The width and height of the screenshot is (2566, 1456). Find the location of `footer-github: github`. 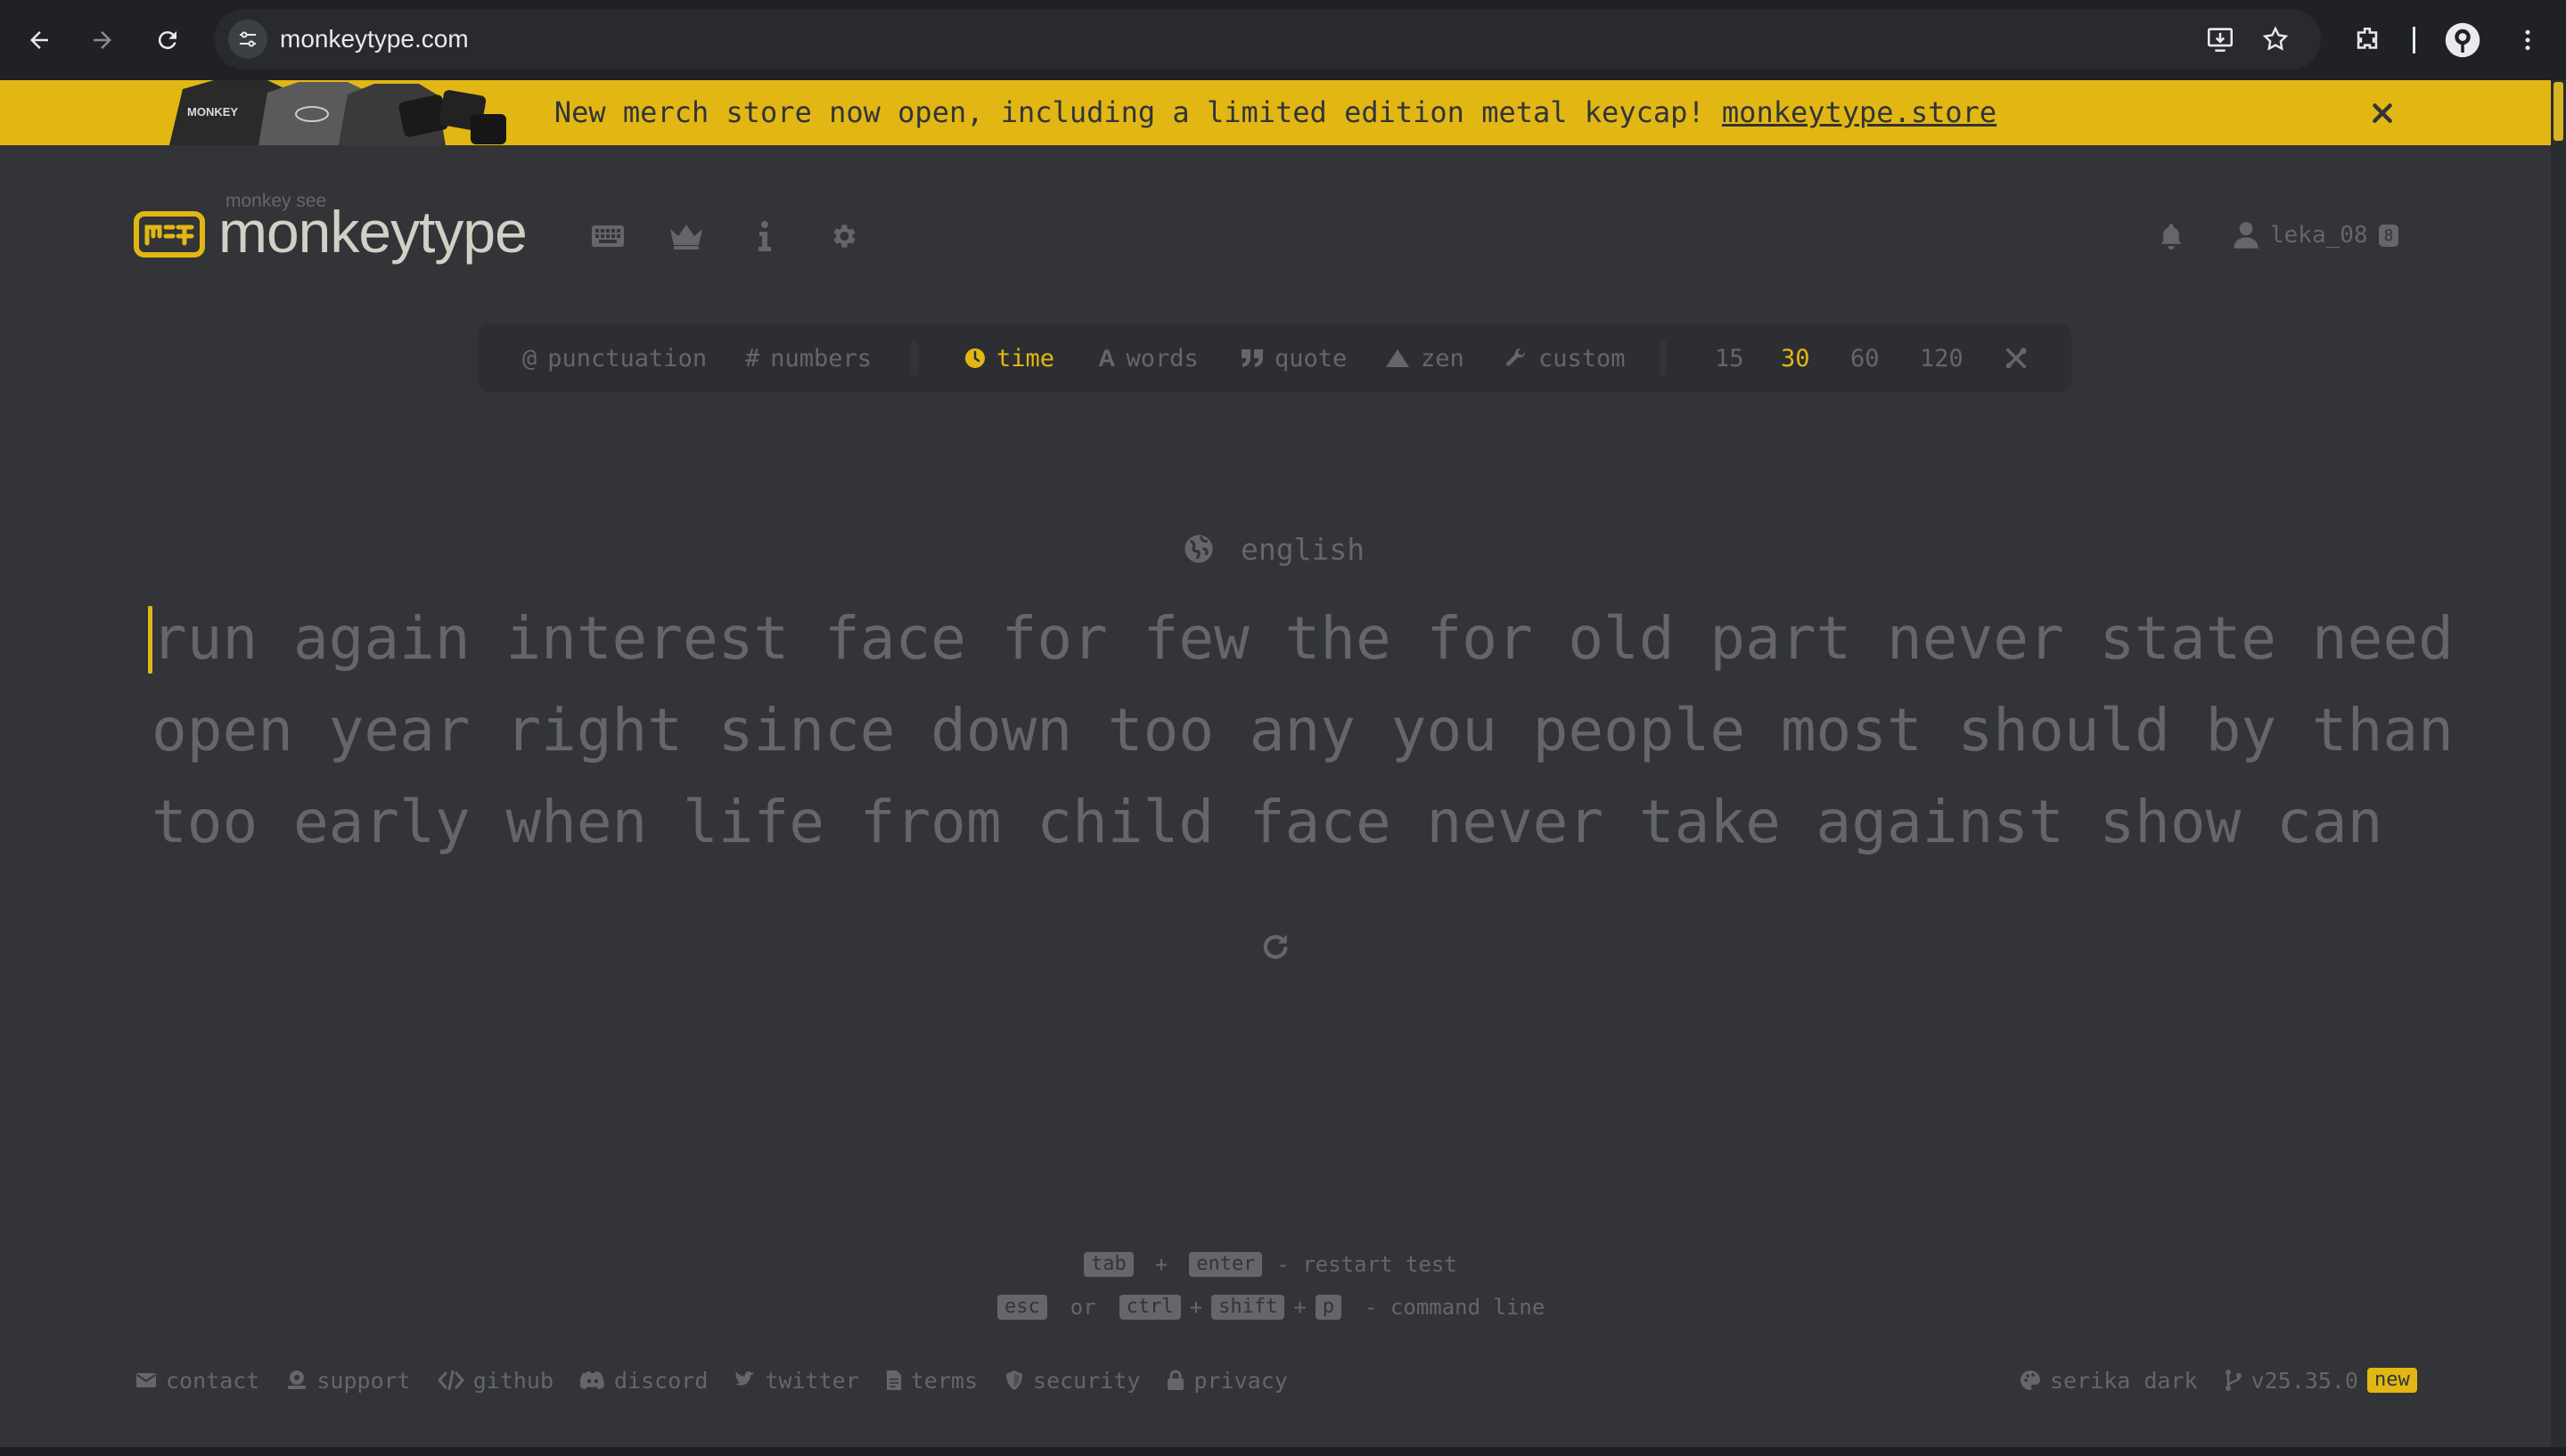

footer-github: github is located at coordinates (495, 1381).